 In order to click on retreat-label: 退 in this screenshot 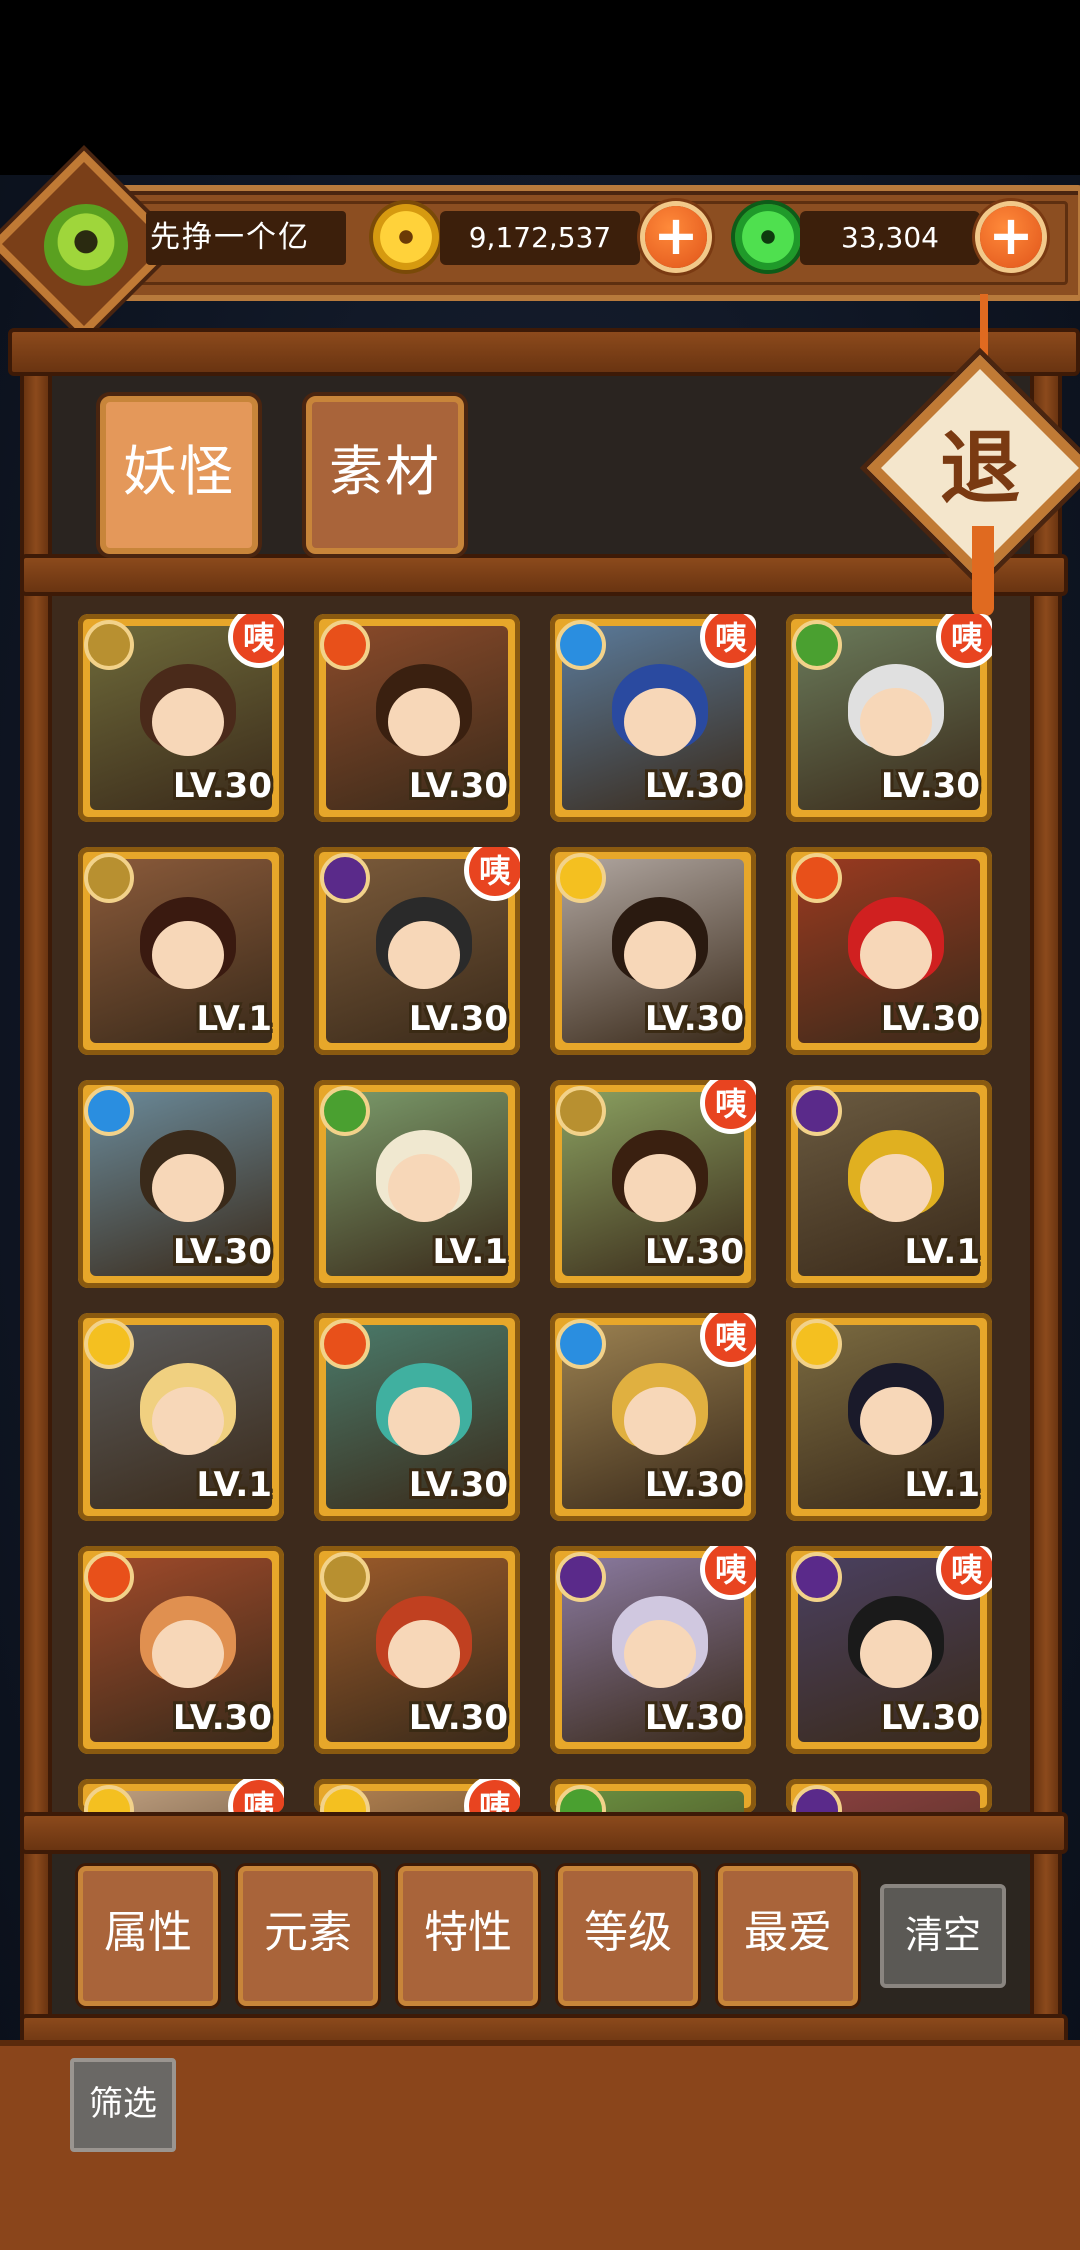, I will do `click(980, 469)`.